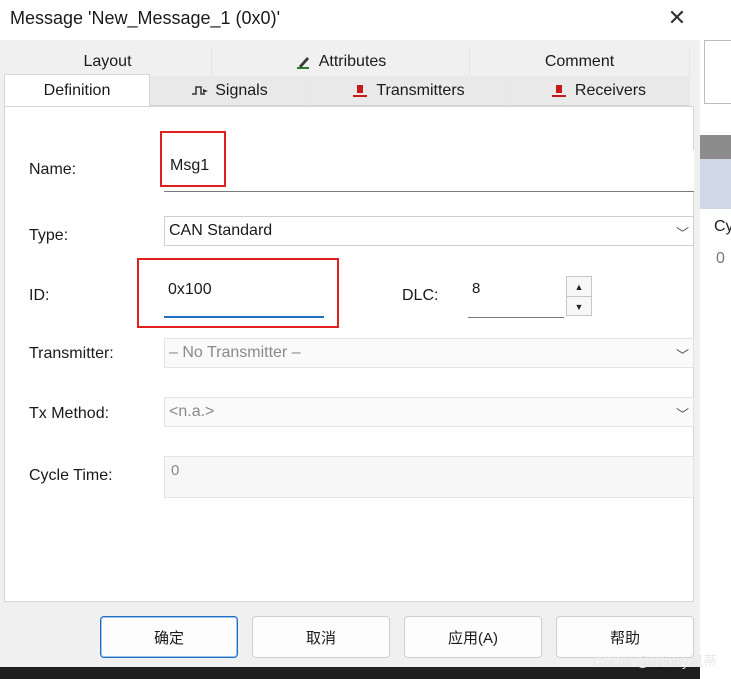 This screenshot has height=679, width=731. Describe the element at coordinates (429, 353) in the screenshot. I see `transmitter-select: – No Transmitter – ﹀` at that location.